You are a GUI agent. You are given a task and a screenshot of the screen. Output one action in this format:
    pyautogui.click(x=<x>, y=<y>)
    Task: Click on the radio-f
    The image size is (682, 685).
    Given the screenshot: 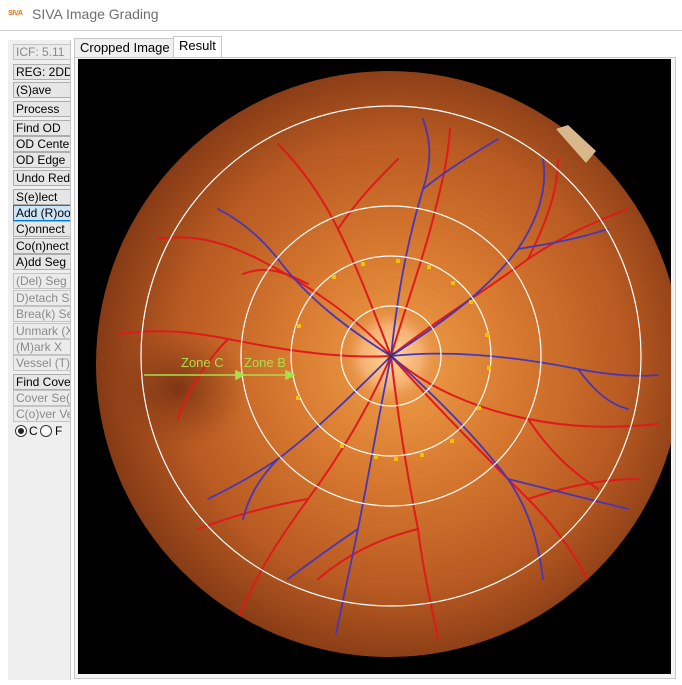 What is the action you would take?
    pyautogui.click(x=46, y=431)
    